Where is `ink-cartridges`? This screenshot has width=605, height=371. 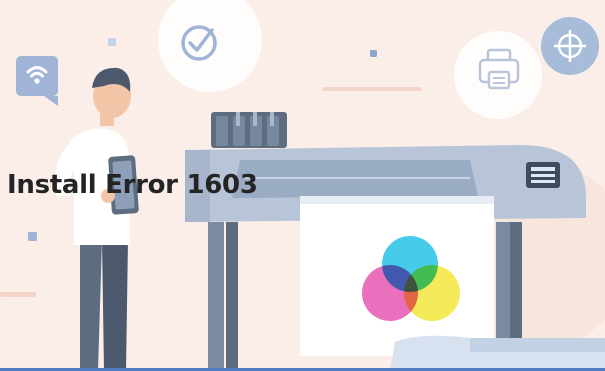
ink-cartridges is located at coordinates (249, 130).